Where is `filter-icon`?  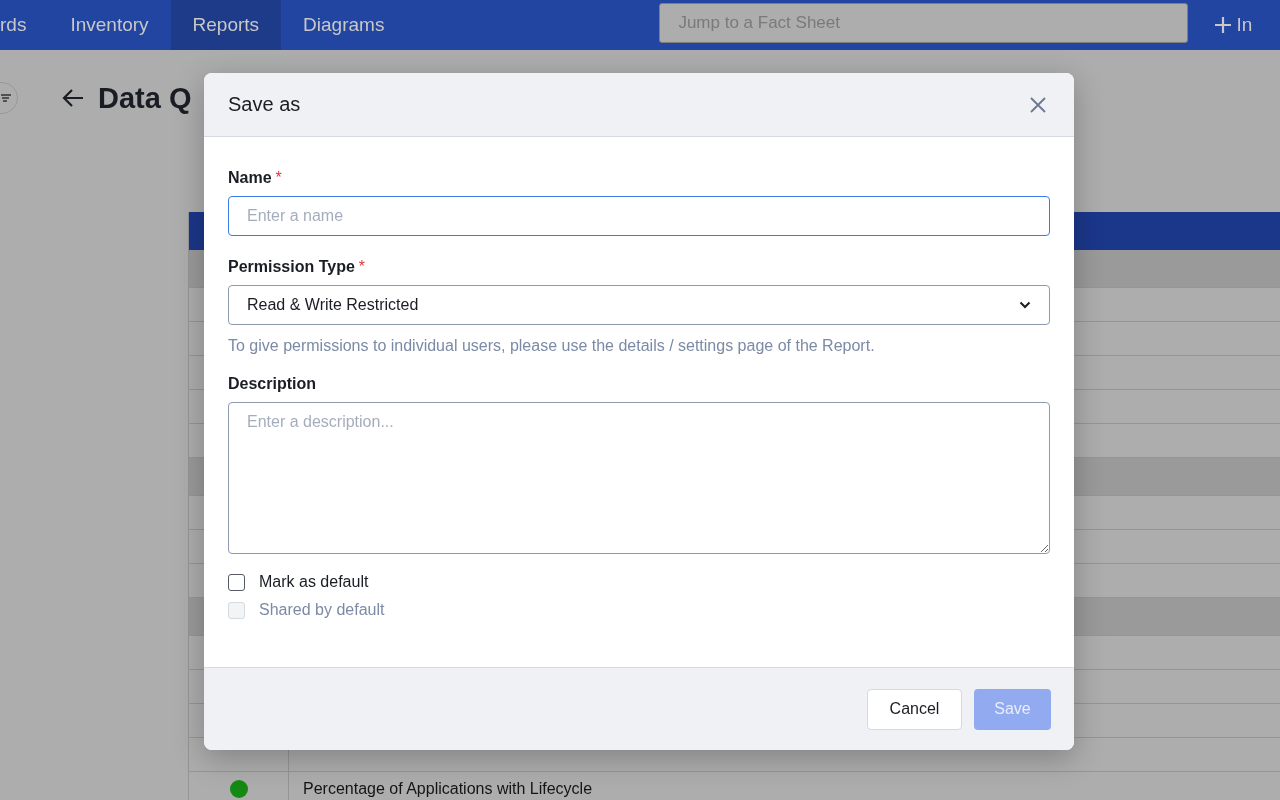
filter-icon is located at coordinates (6, 98).